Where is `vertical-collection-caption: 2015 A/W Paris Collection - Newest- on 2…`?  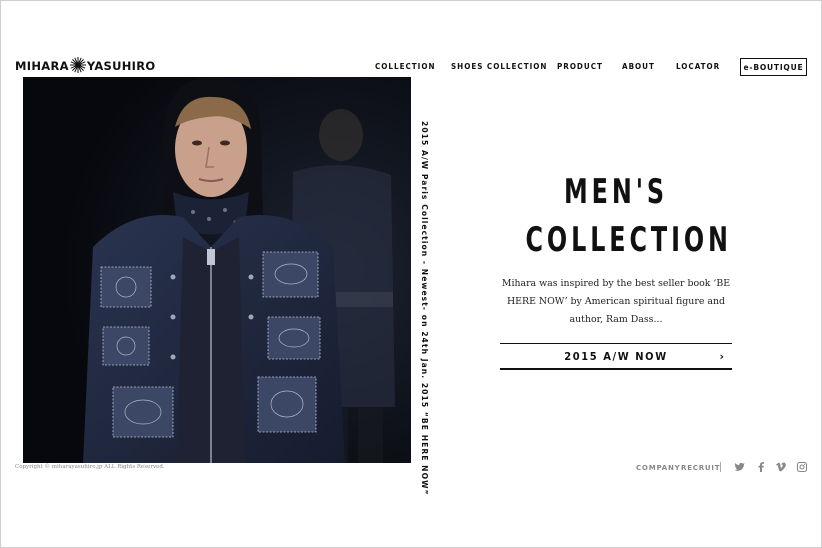 vertical-collection-caption: 2015 A/W Paris Collection - Newest- on 2… is located at coordinates (424, 308).